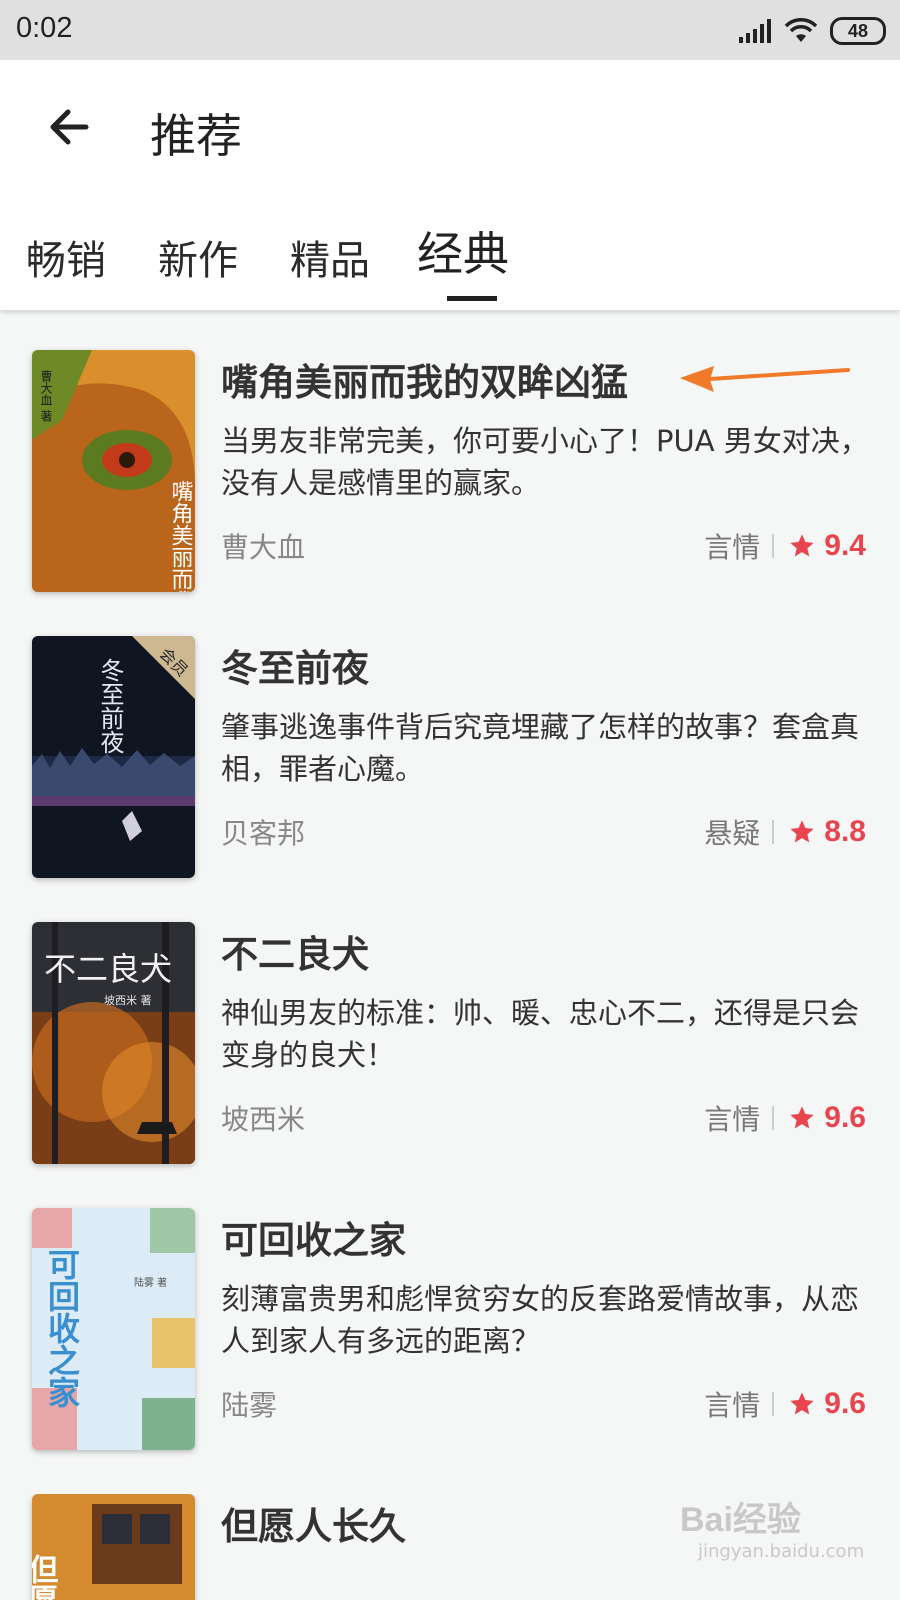  Describe the element at coordinates (740, 1520) in the screenshot. I see `watermark-logo: Bai经验` at that location.